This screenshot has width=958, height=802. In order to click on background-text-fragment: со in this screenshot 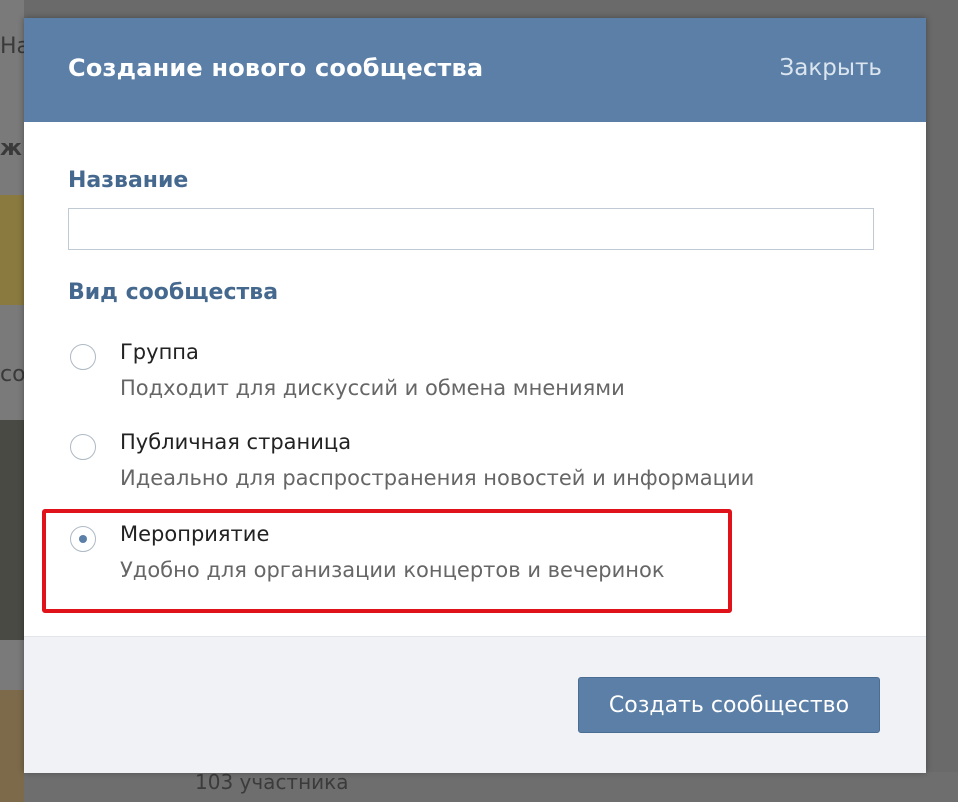, I will do `click(13, 374)`.